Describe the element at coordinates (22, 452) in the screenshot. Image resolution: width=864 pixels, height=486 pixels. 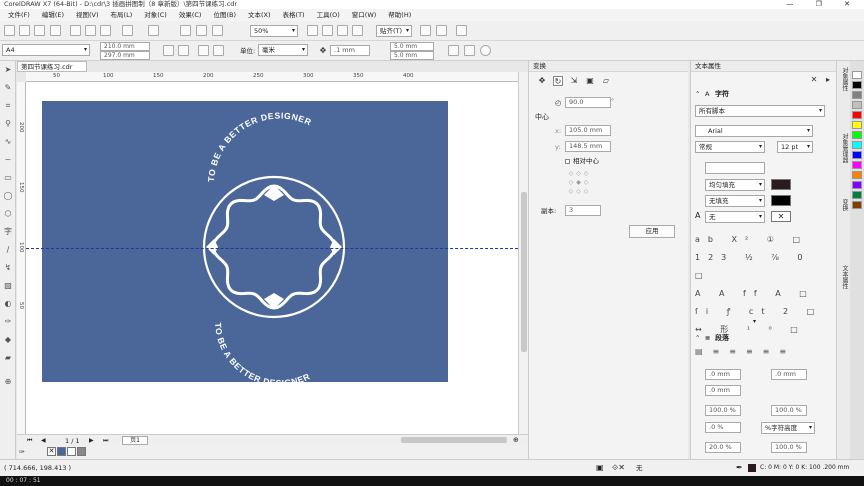
I see `eyedropper-small-icon: ✑` at that location.